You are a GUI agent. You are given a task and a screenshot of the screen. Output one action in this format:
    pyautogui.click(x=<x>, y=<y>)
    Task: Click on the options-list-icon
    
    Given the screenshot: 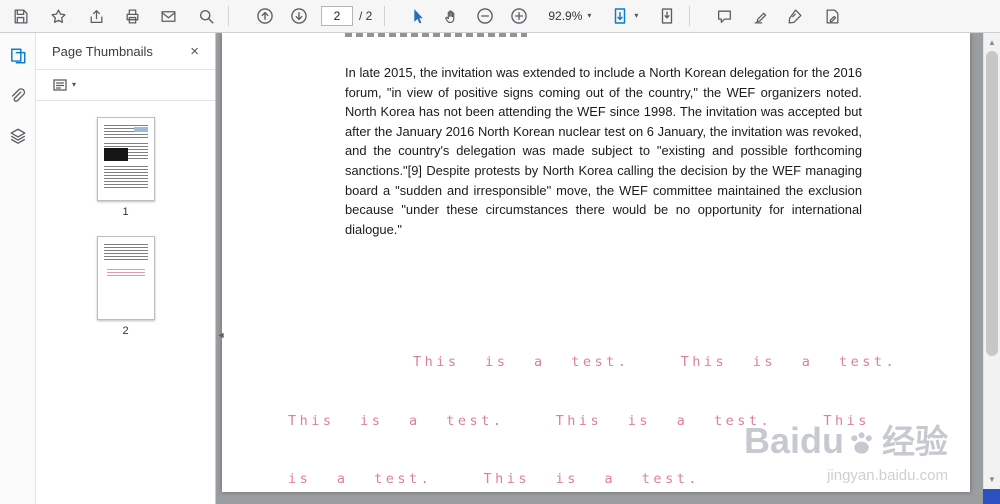 What is the action you would take?
    pyautogui.click(x=60, y=85)
    